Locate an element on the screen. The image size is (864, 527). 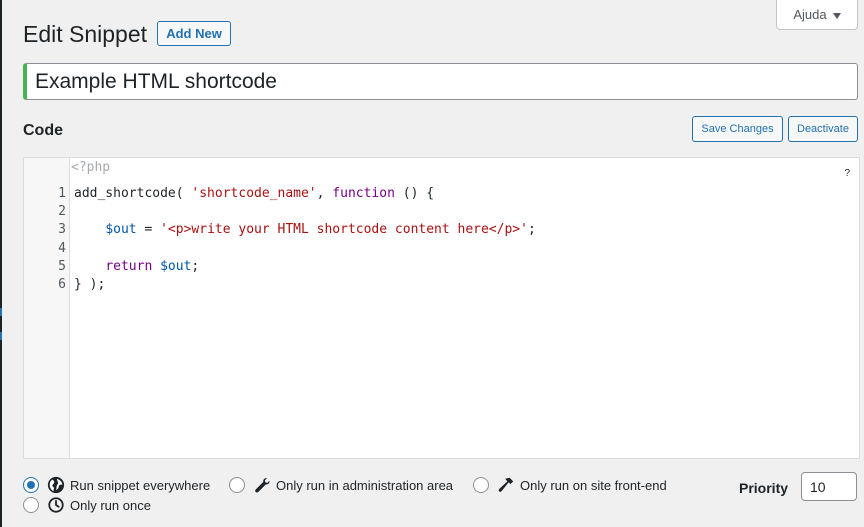
code-token: return is located at coordinates (129, 266).